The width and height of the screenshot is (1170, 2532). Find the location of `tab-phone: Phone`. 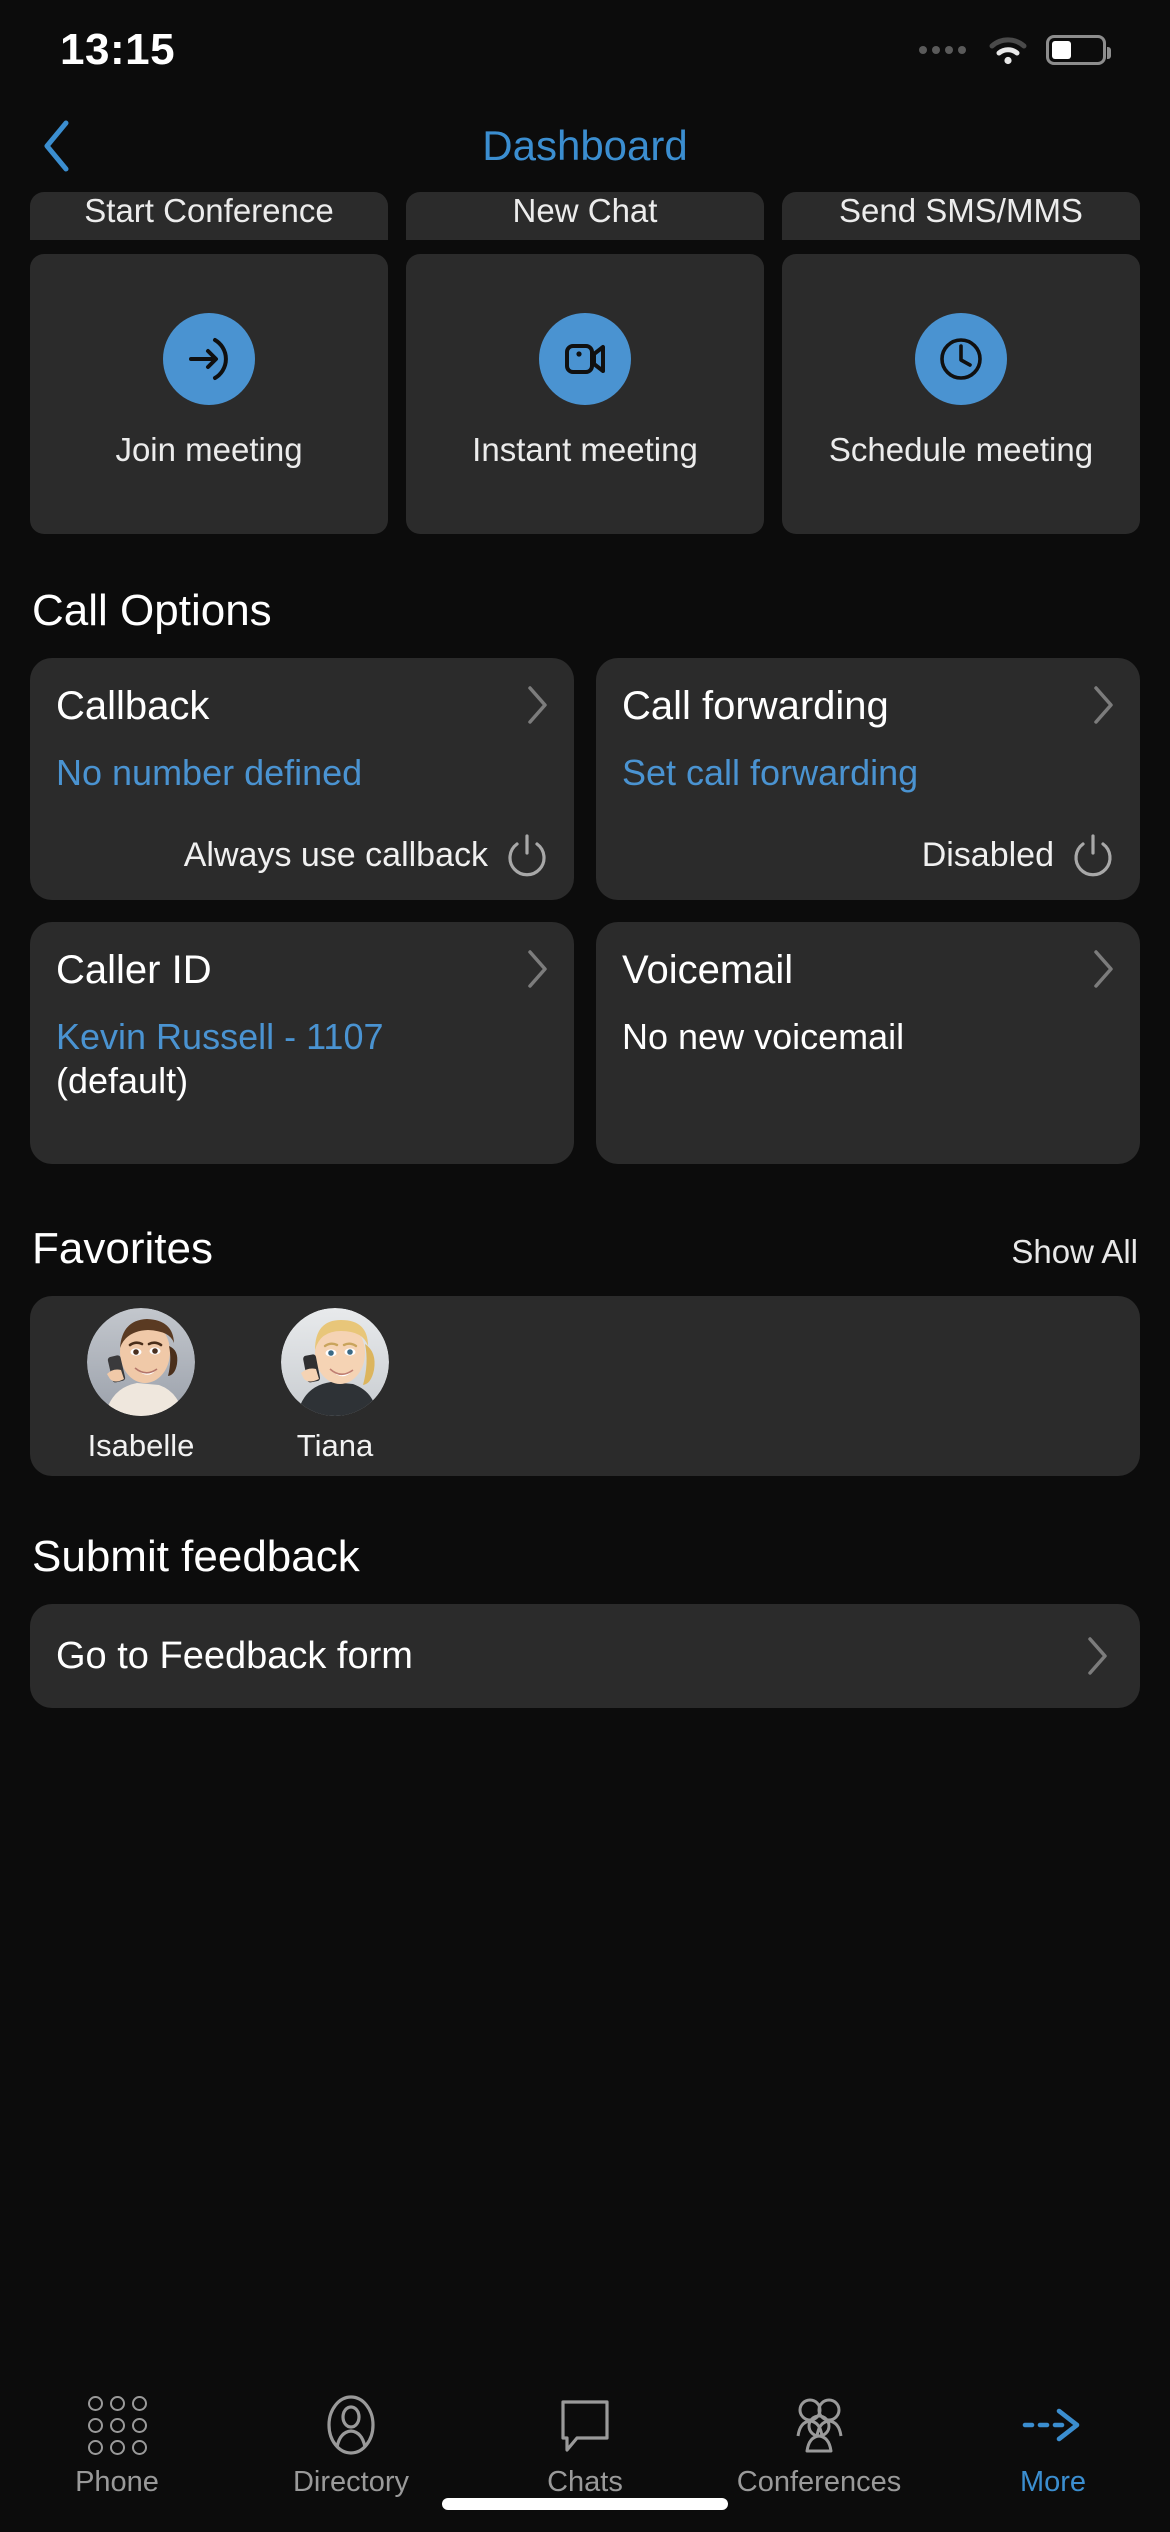

tab-phone: Phone is located at coordinates (117, 2446).